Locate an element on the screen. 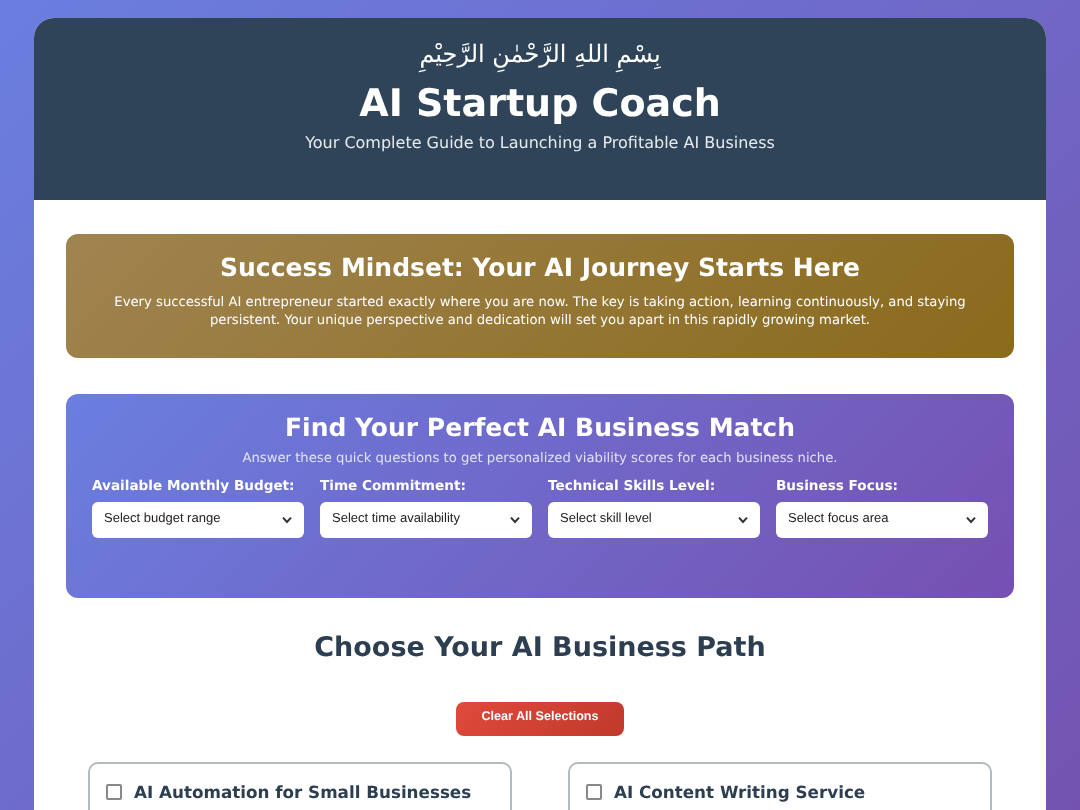  section-title: Choose Your AI Business Path is located at coordinates (540, 649).